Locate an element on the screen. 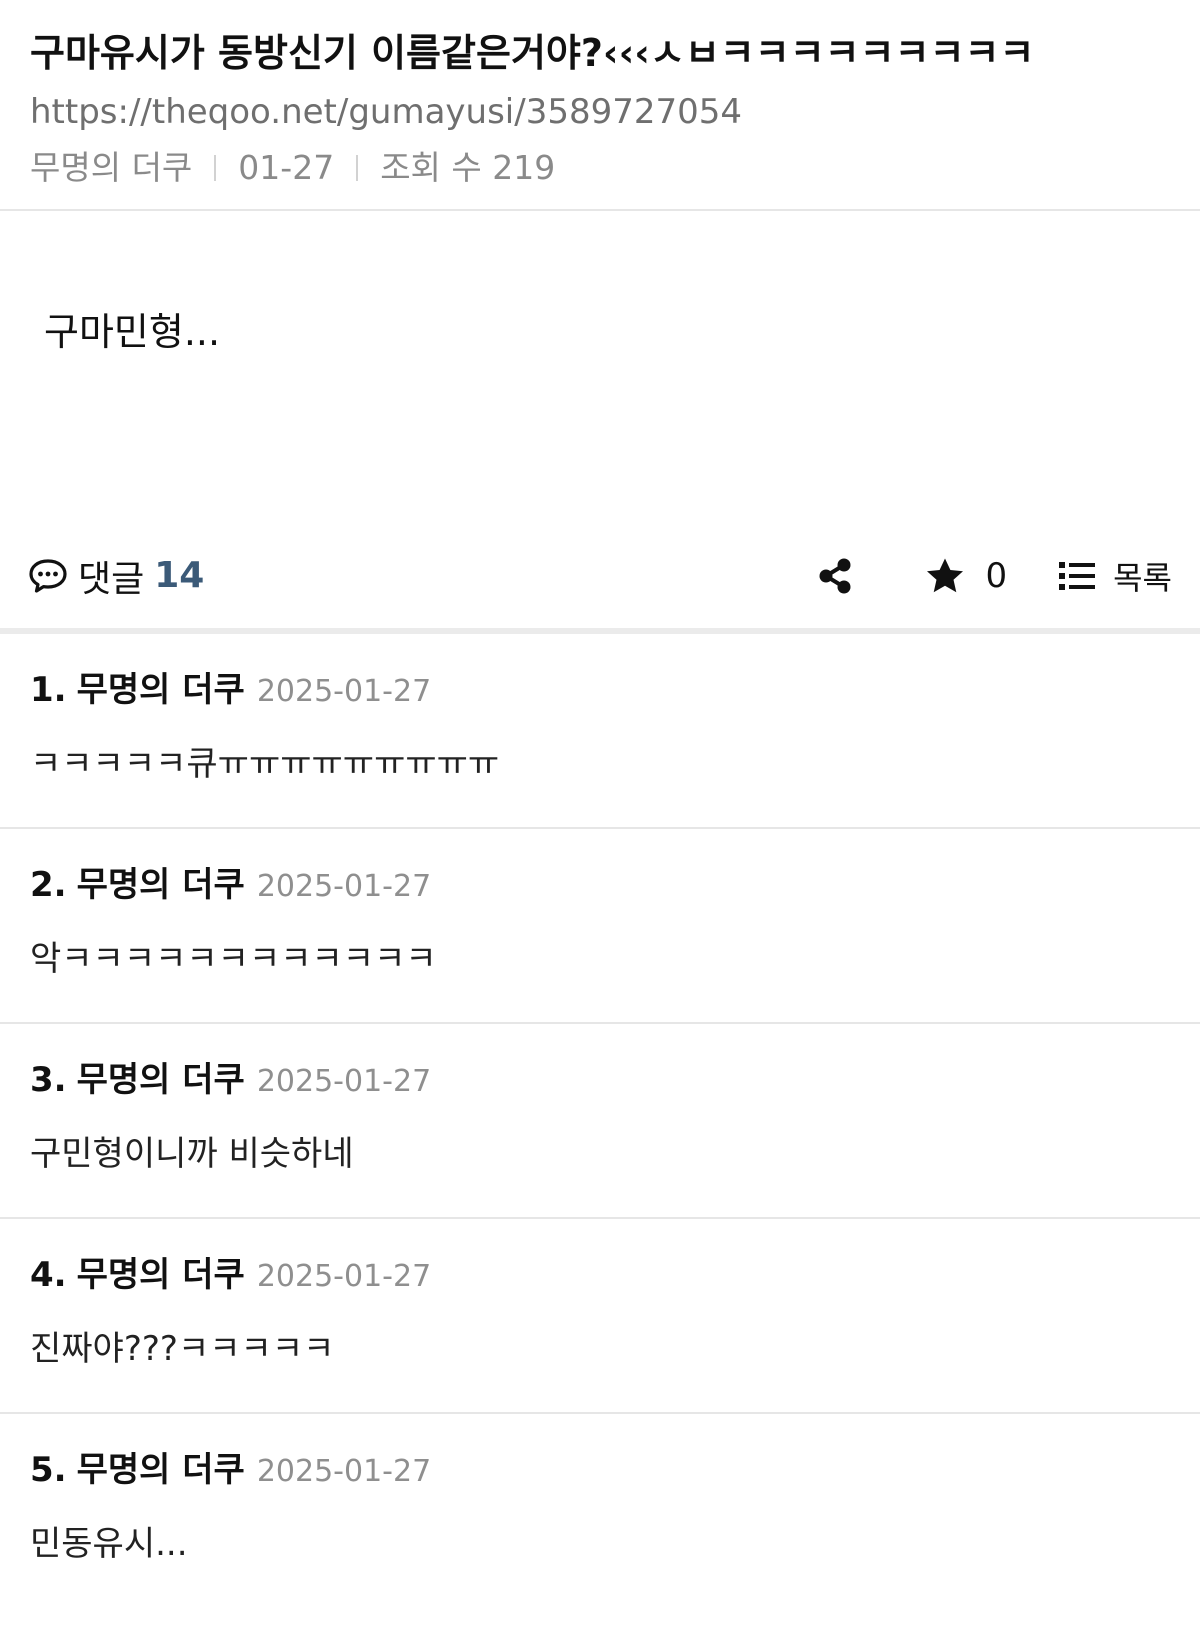 The height and width of the screenshot is (1638, 1200). post-meta: 무명의 더쿠 01-27 조회 수 219 is located at coordinates (600, 168).